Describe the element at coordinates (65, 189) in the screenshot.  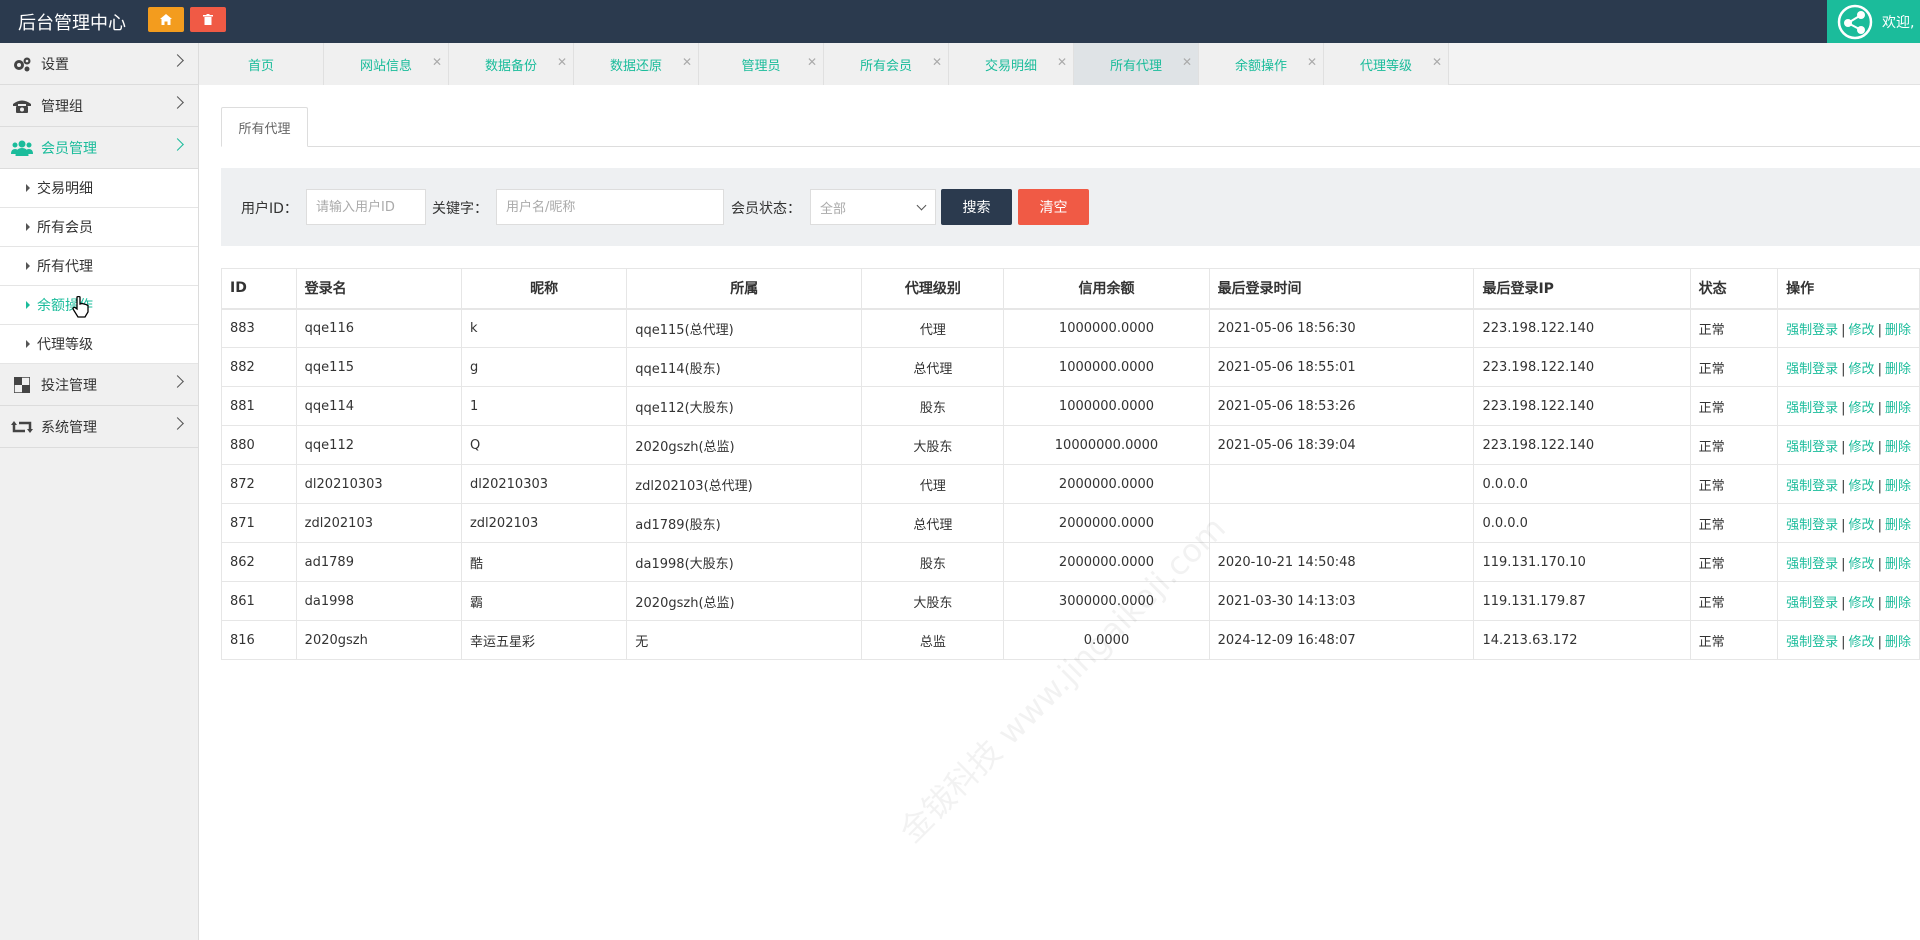
I see `submenu-label: 交易明细` at that location.